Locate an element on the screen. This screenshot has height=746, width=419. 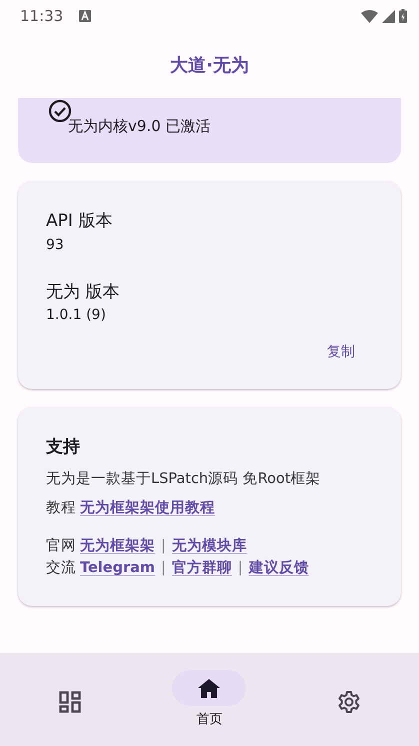
app-title: 大道·无为 is located at coordinates (209, 66).